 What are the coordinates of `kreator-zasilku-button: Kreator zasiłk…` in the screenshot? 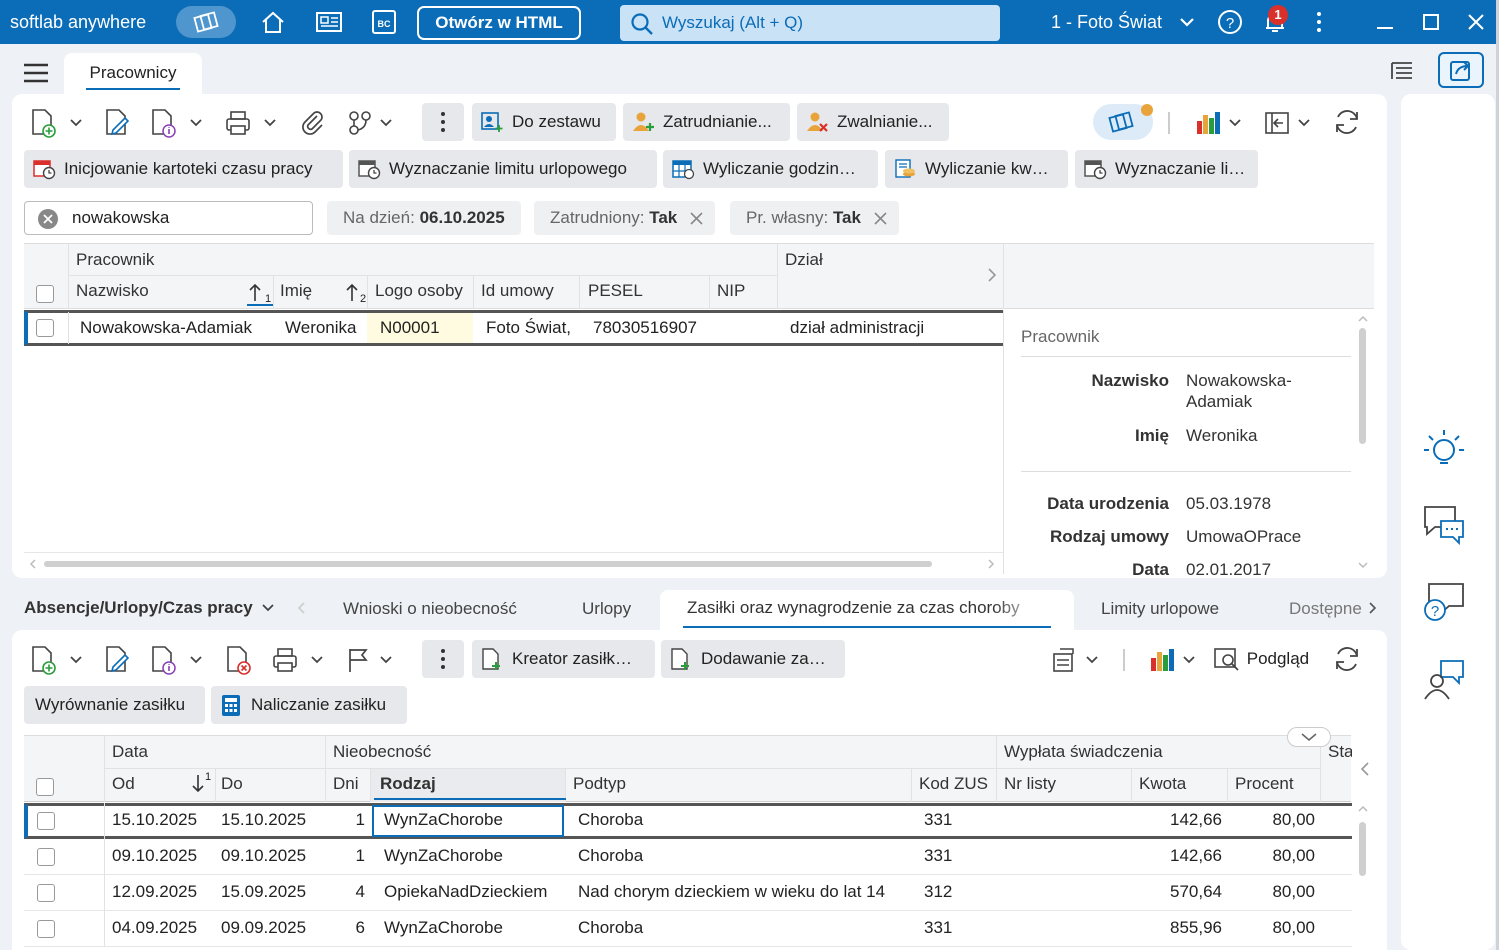 It's located at (563, 659).